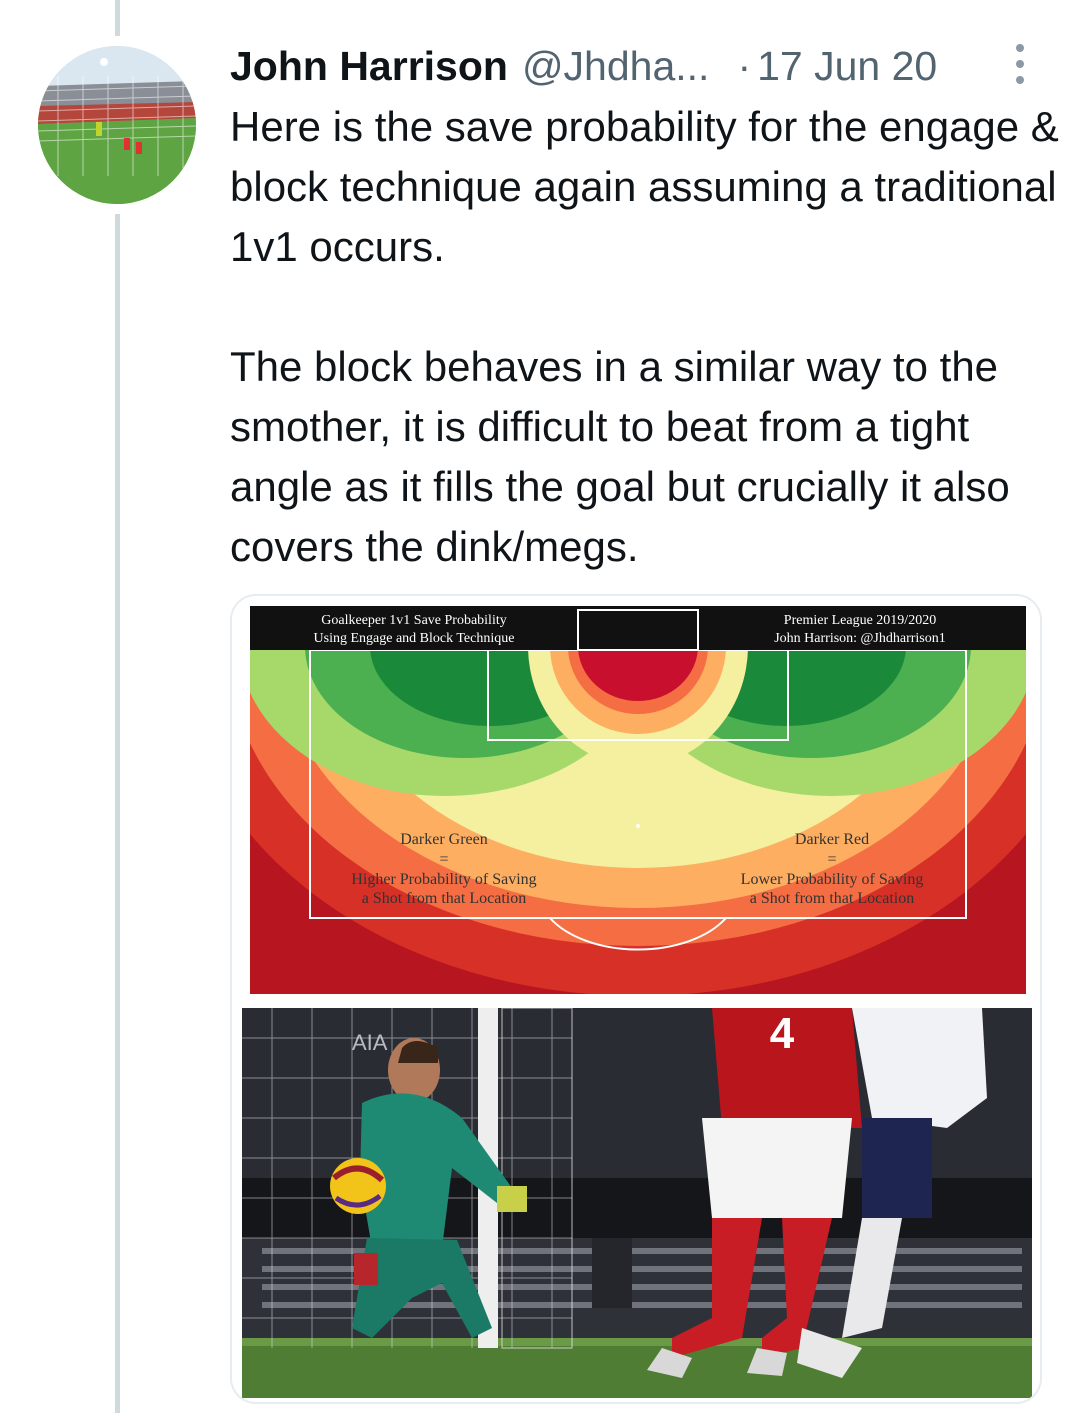 The height and width of the screenshot is (1413, 1080). What do you see at coordinates (444, 839) in the screenshot?
I see `legend-left-title: Darker Green` at bounding box center [444, 839].